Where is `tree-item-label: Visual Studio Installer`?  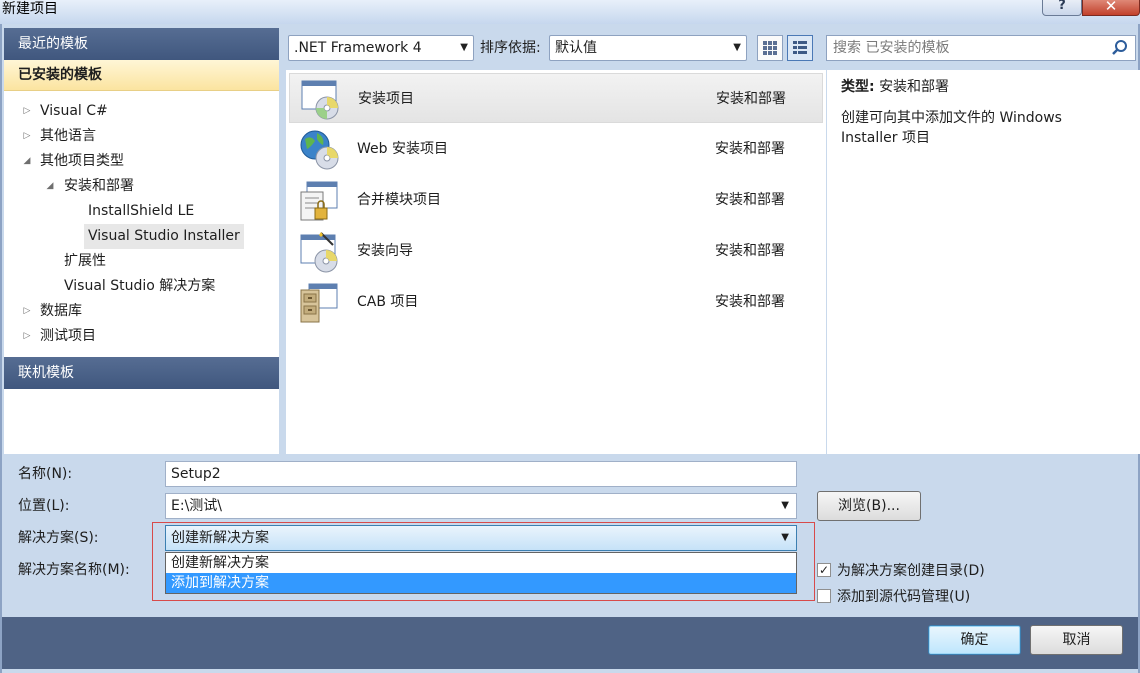
tree-item-label: Visual Studio Installer is located at coordinates (164, 236).